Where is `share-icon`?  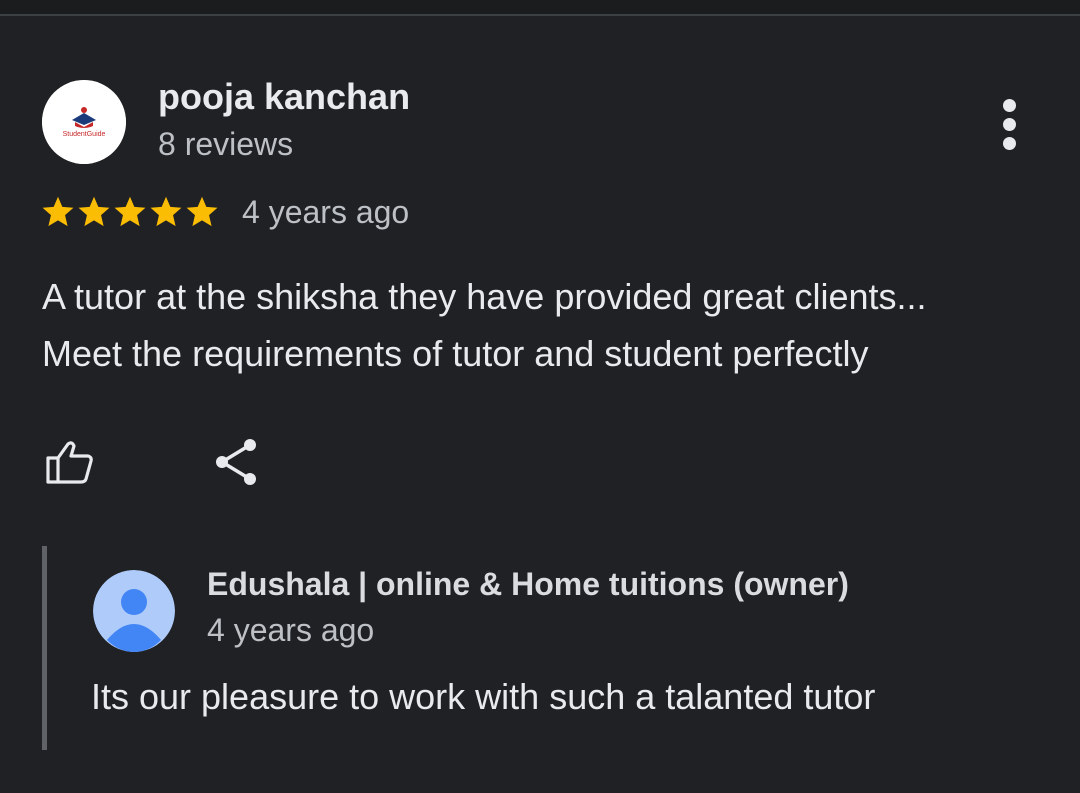
share-icon is located at coordinates (236, 462).